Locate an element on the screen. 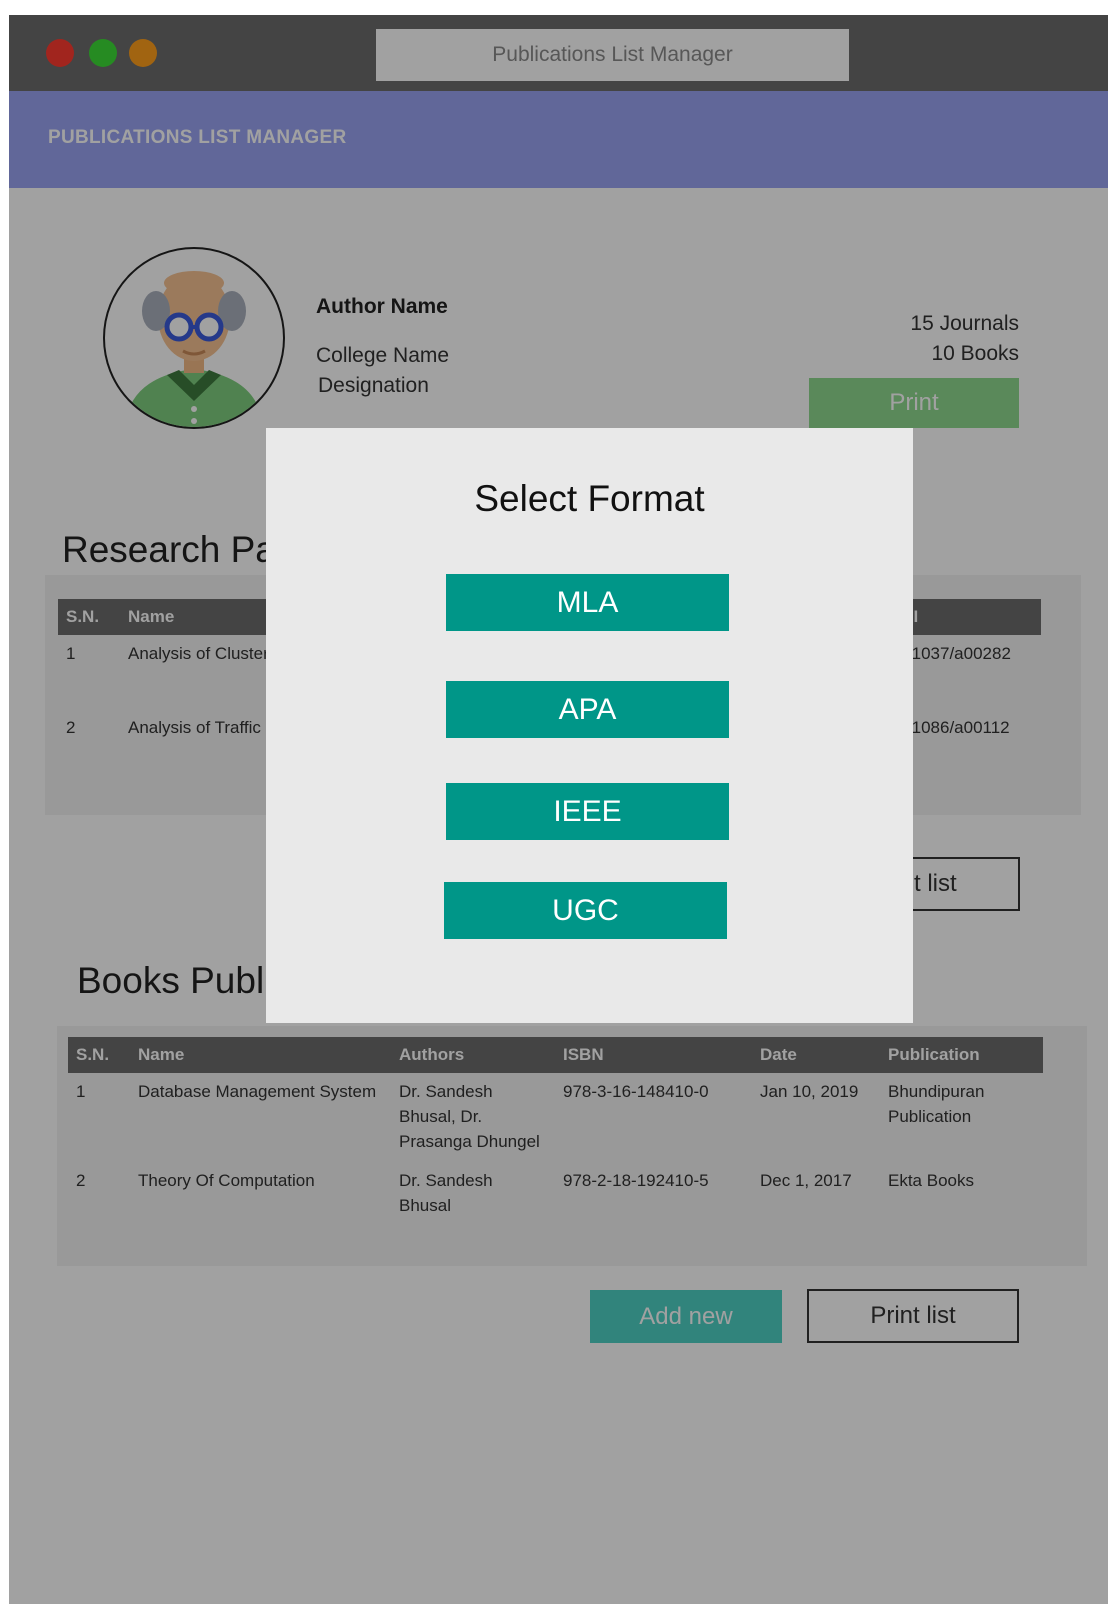  ugc-format-button: UGC is located at coordinates (585, 910).